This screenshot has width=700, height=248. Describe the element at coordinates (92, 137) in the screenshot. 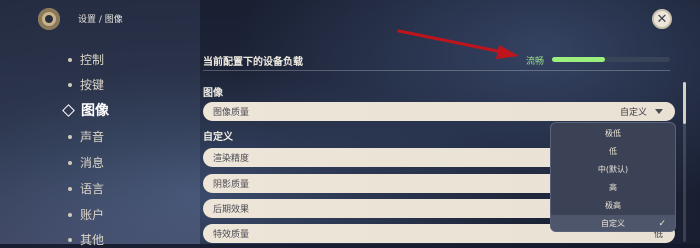

I see `sidebar-item-label: 声音` at that location.